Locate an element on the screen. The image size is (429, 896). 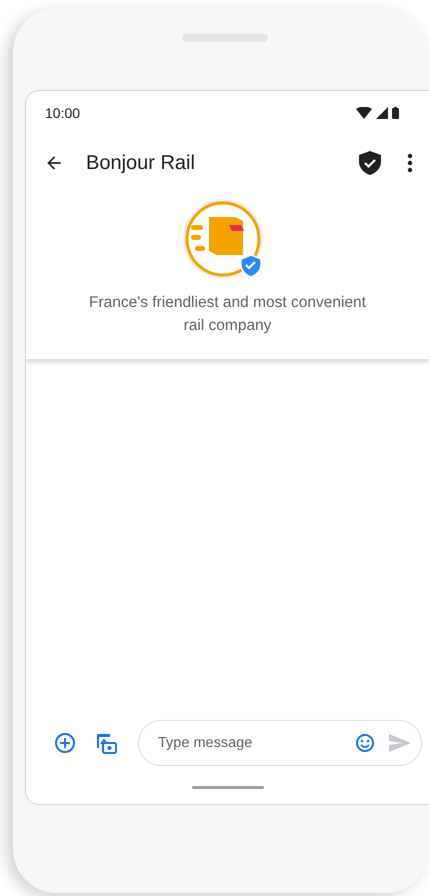
more-vertical-icon is located at coordinates (410, 163).